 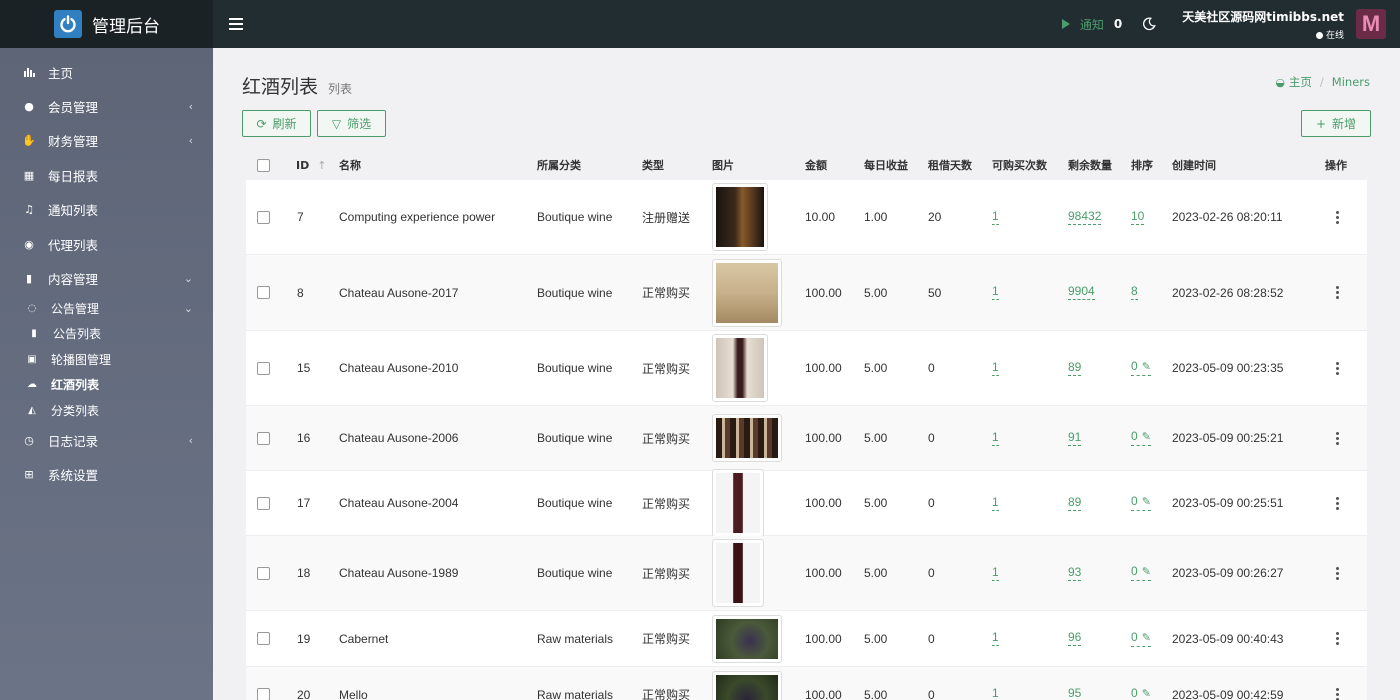 What do you see at coordinates (126, 26) in the screenshot?
I see `app-title: 管理后台` at bounding box center [126, 26].